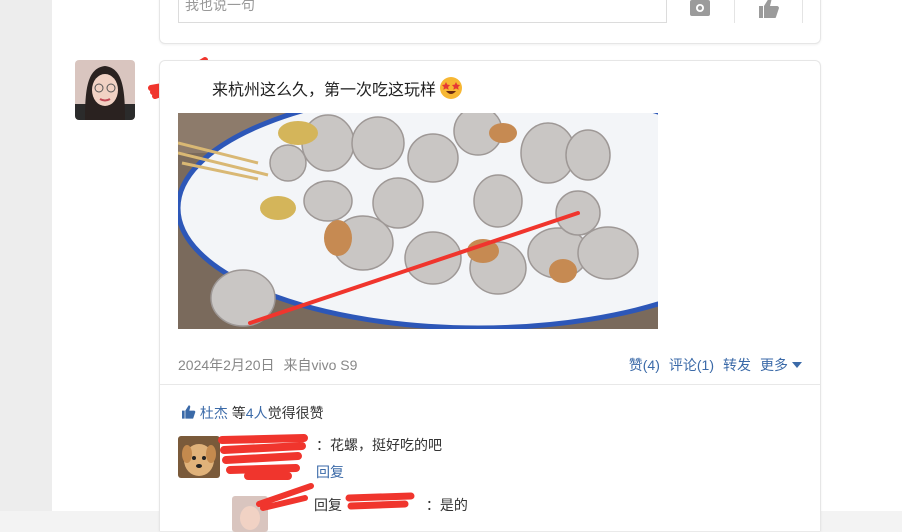 Image resolution: width=902 pixels, height=532 pixels. What do you see at coordinates (490, 384) in the screenshot?
I see `divider` at bounding box center [490, 384].